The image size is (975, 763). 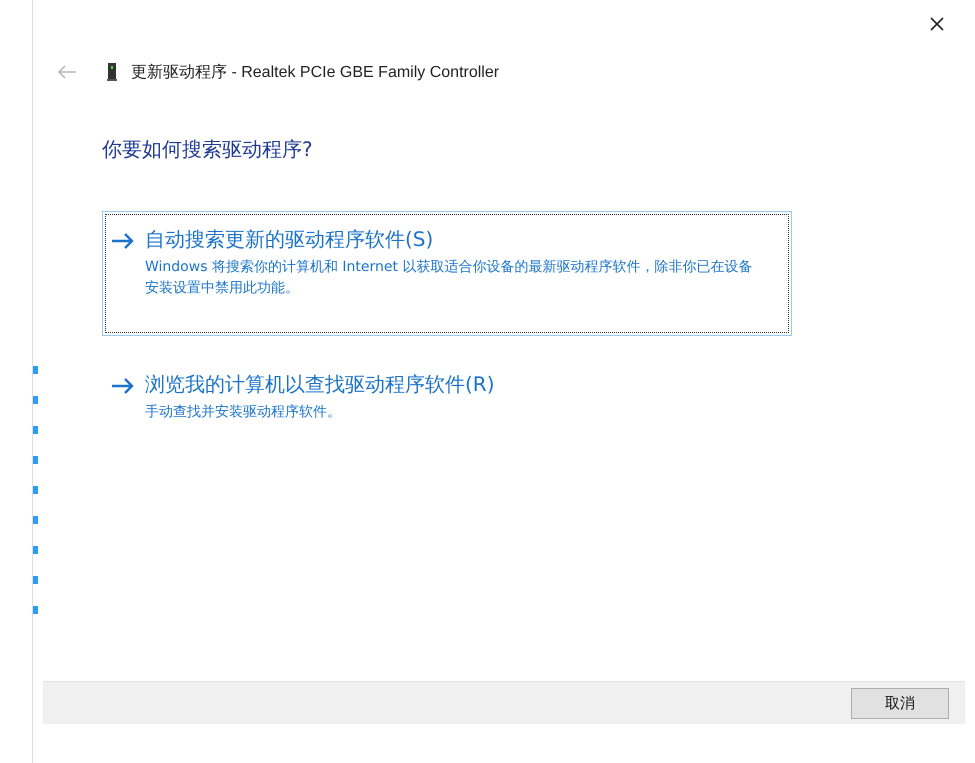 What do you see at coordinates (937, 24) in the screenshot?
I see `close-icon` at bounding box center [937, 24].